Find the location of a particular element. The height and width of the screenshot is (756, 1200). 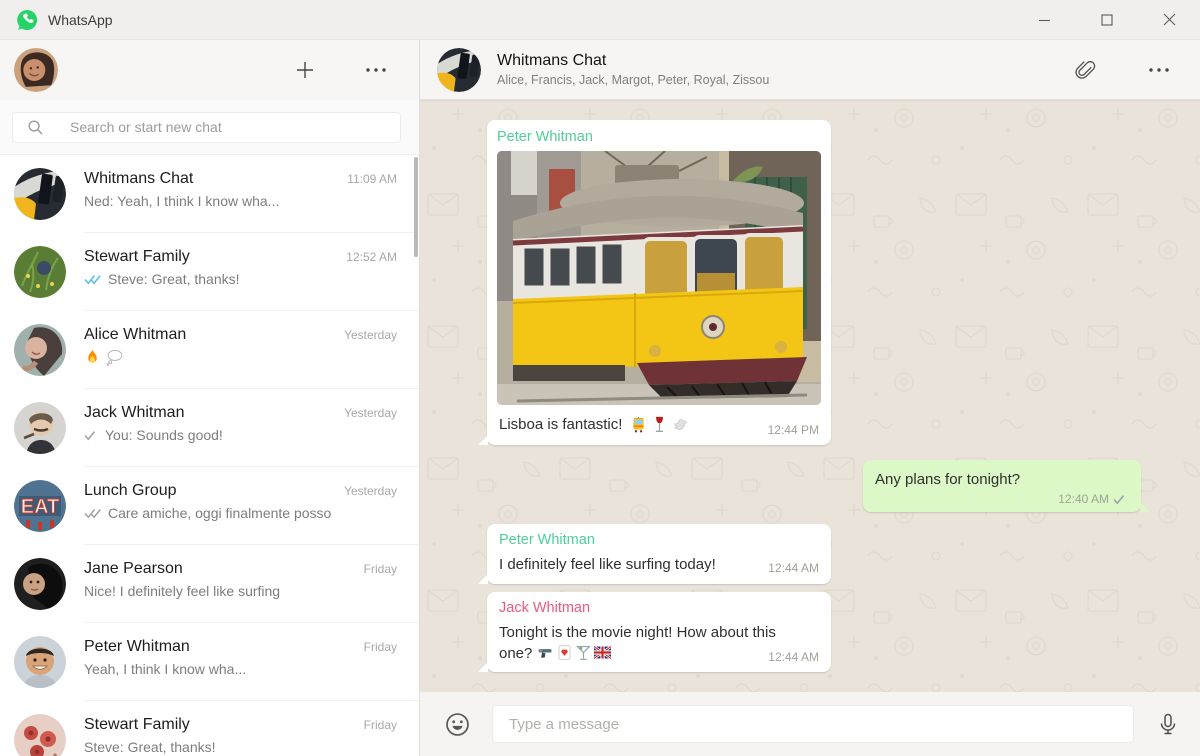

search-box is located at coordinates (206, 127).